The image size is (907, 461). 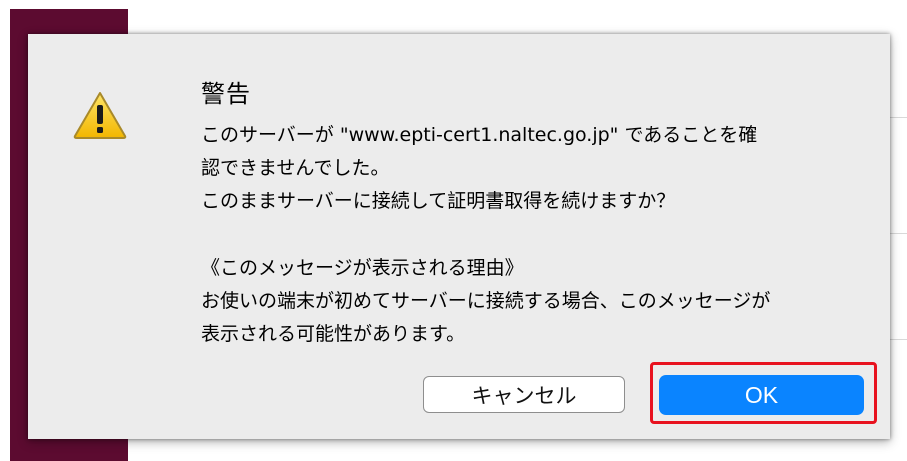 I want to click on cancel-button: キャンセル, so click(x=524, y=394).